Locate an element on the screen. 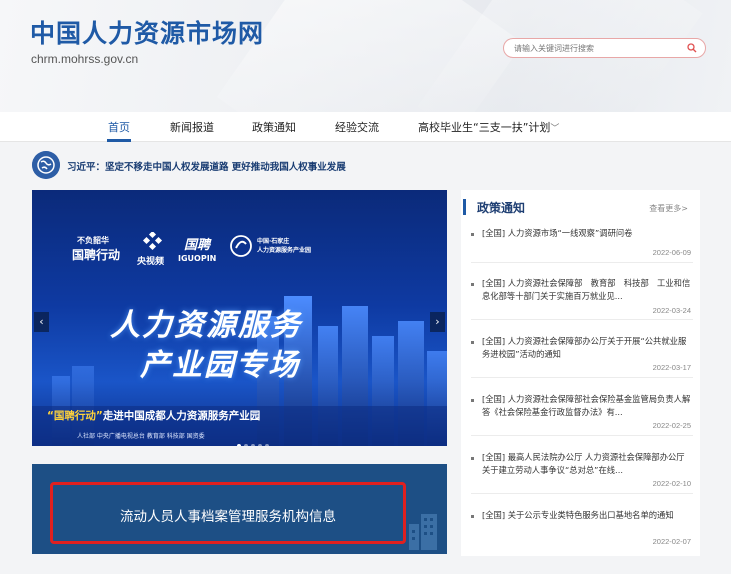 The image size is (731, 574). nav-item-news: 新闻报道 is located at coordinates (192, 127).